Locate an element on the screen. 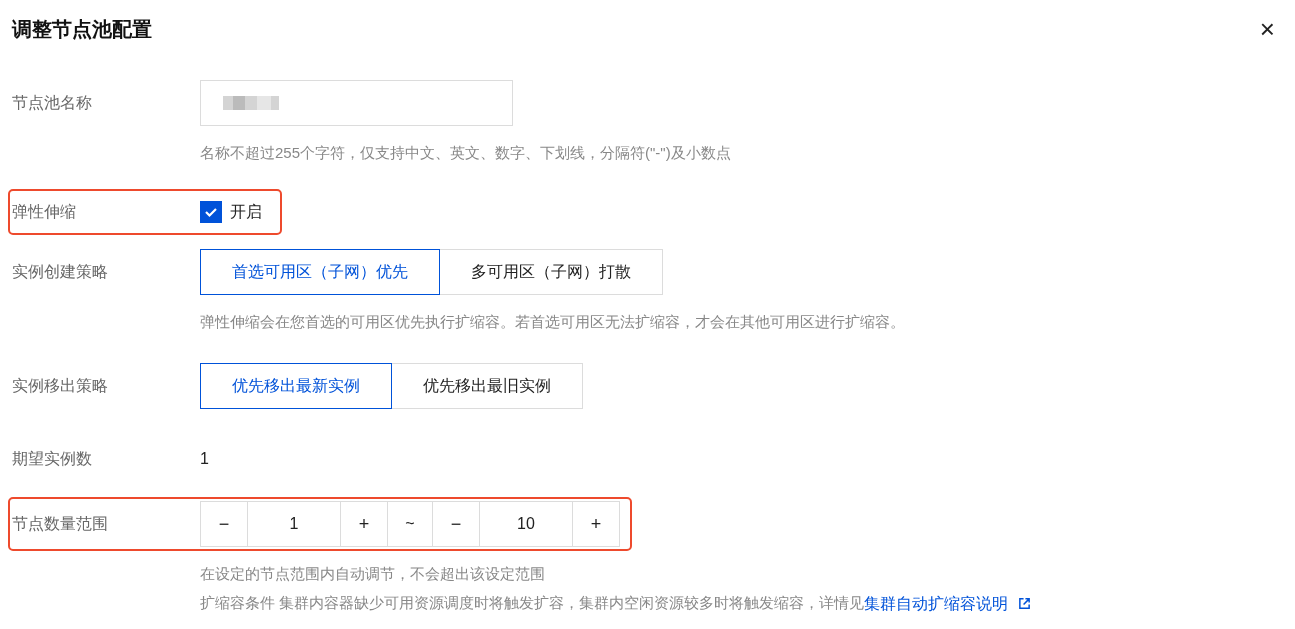 This screenshot has height=629, width=1295. help-link: 集群自动扩缩容说明 is located at coordinates (936, 603).